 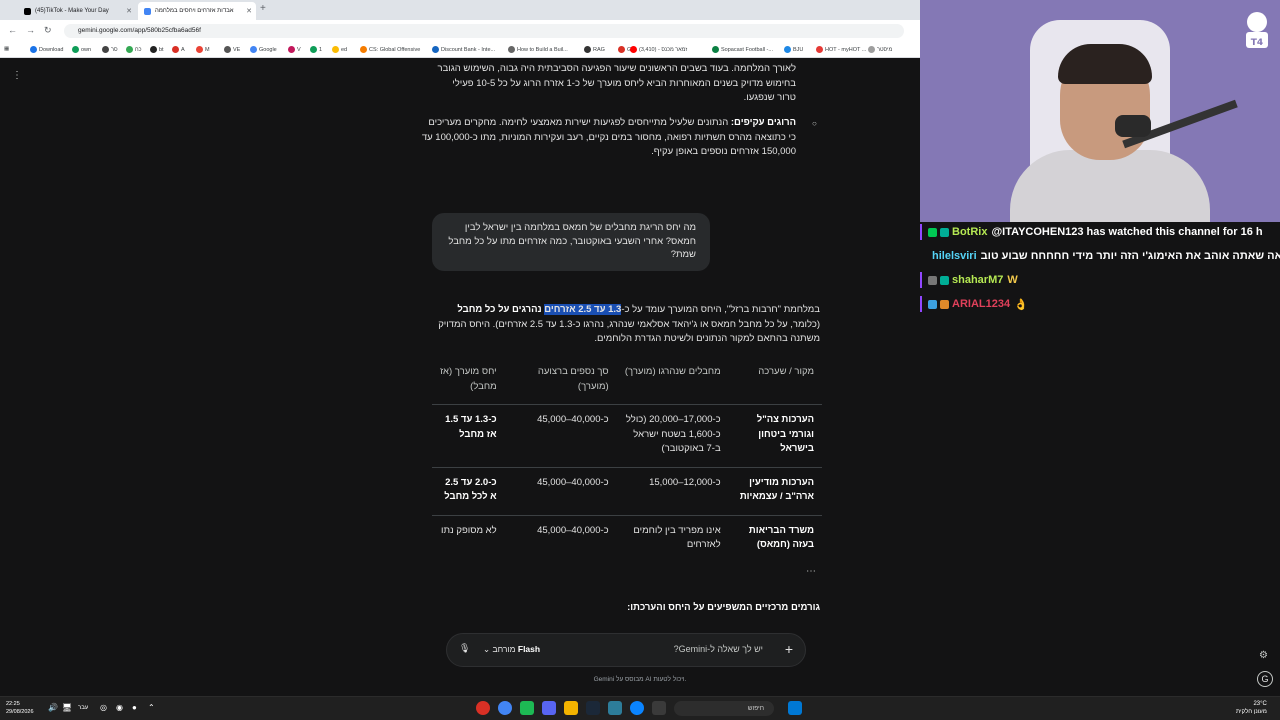 What do you see at coordinates (53, 707) in the screenshot?
I see `volume-icon: 🔊` at bounding box center [53, 707].